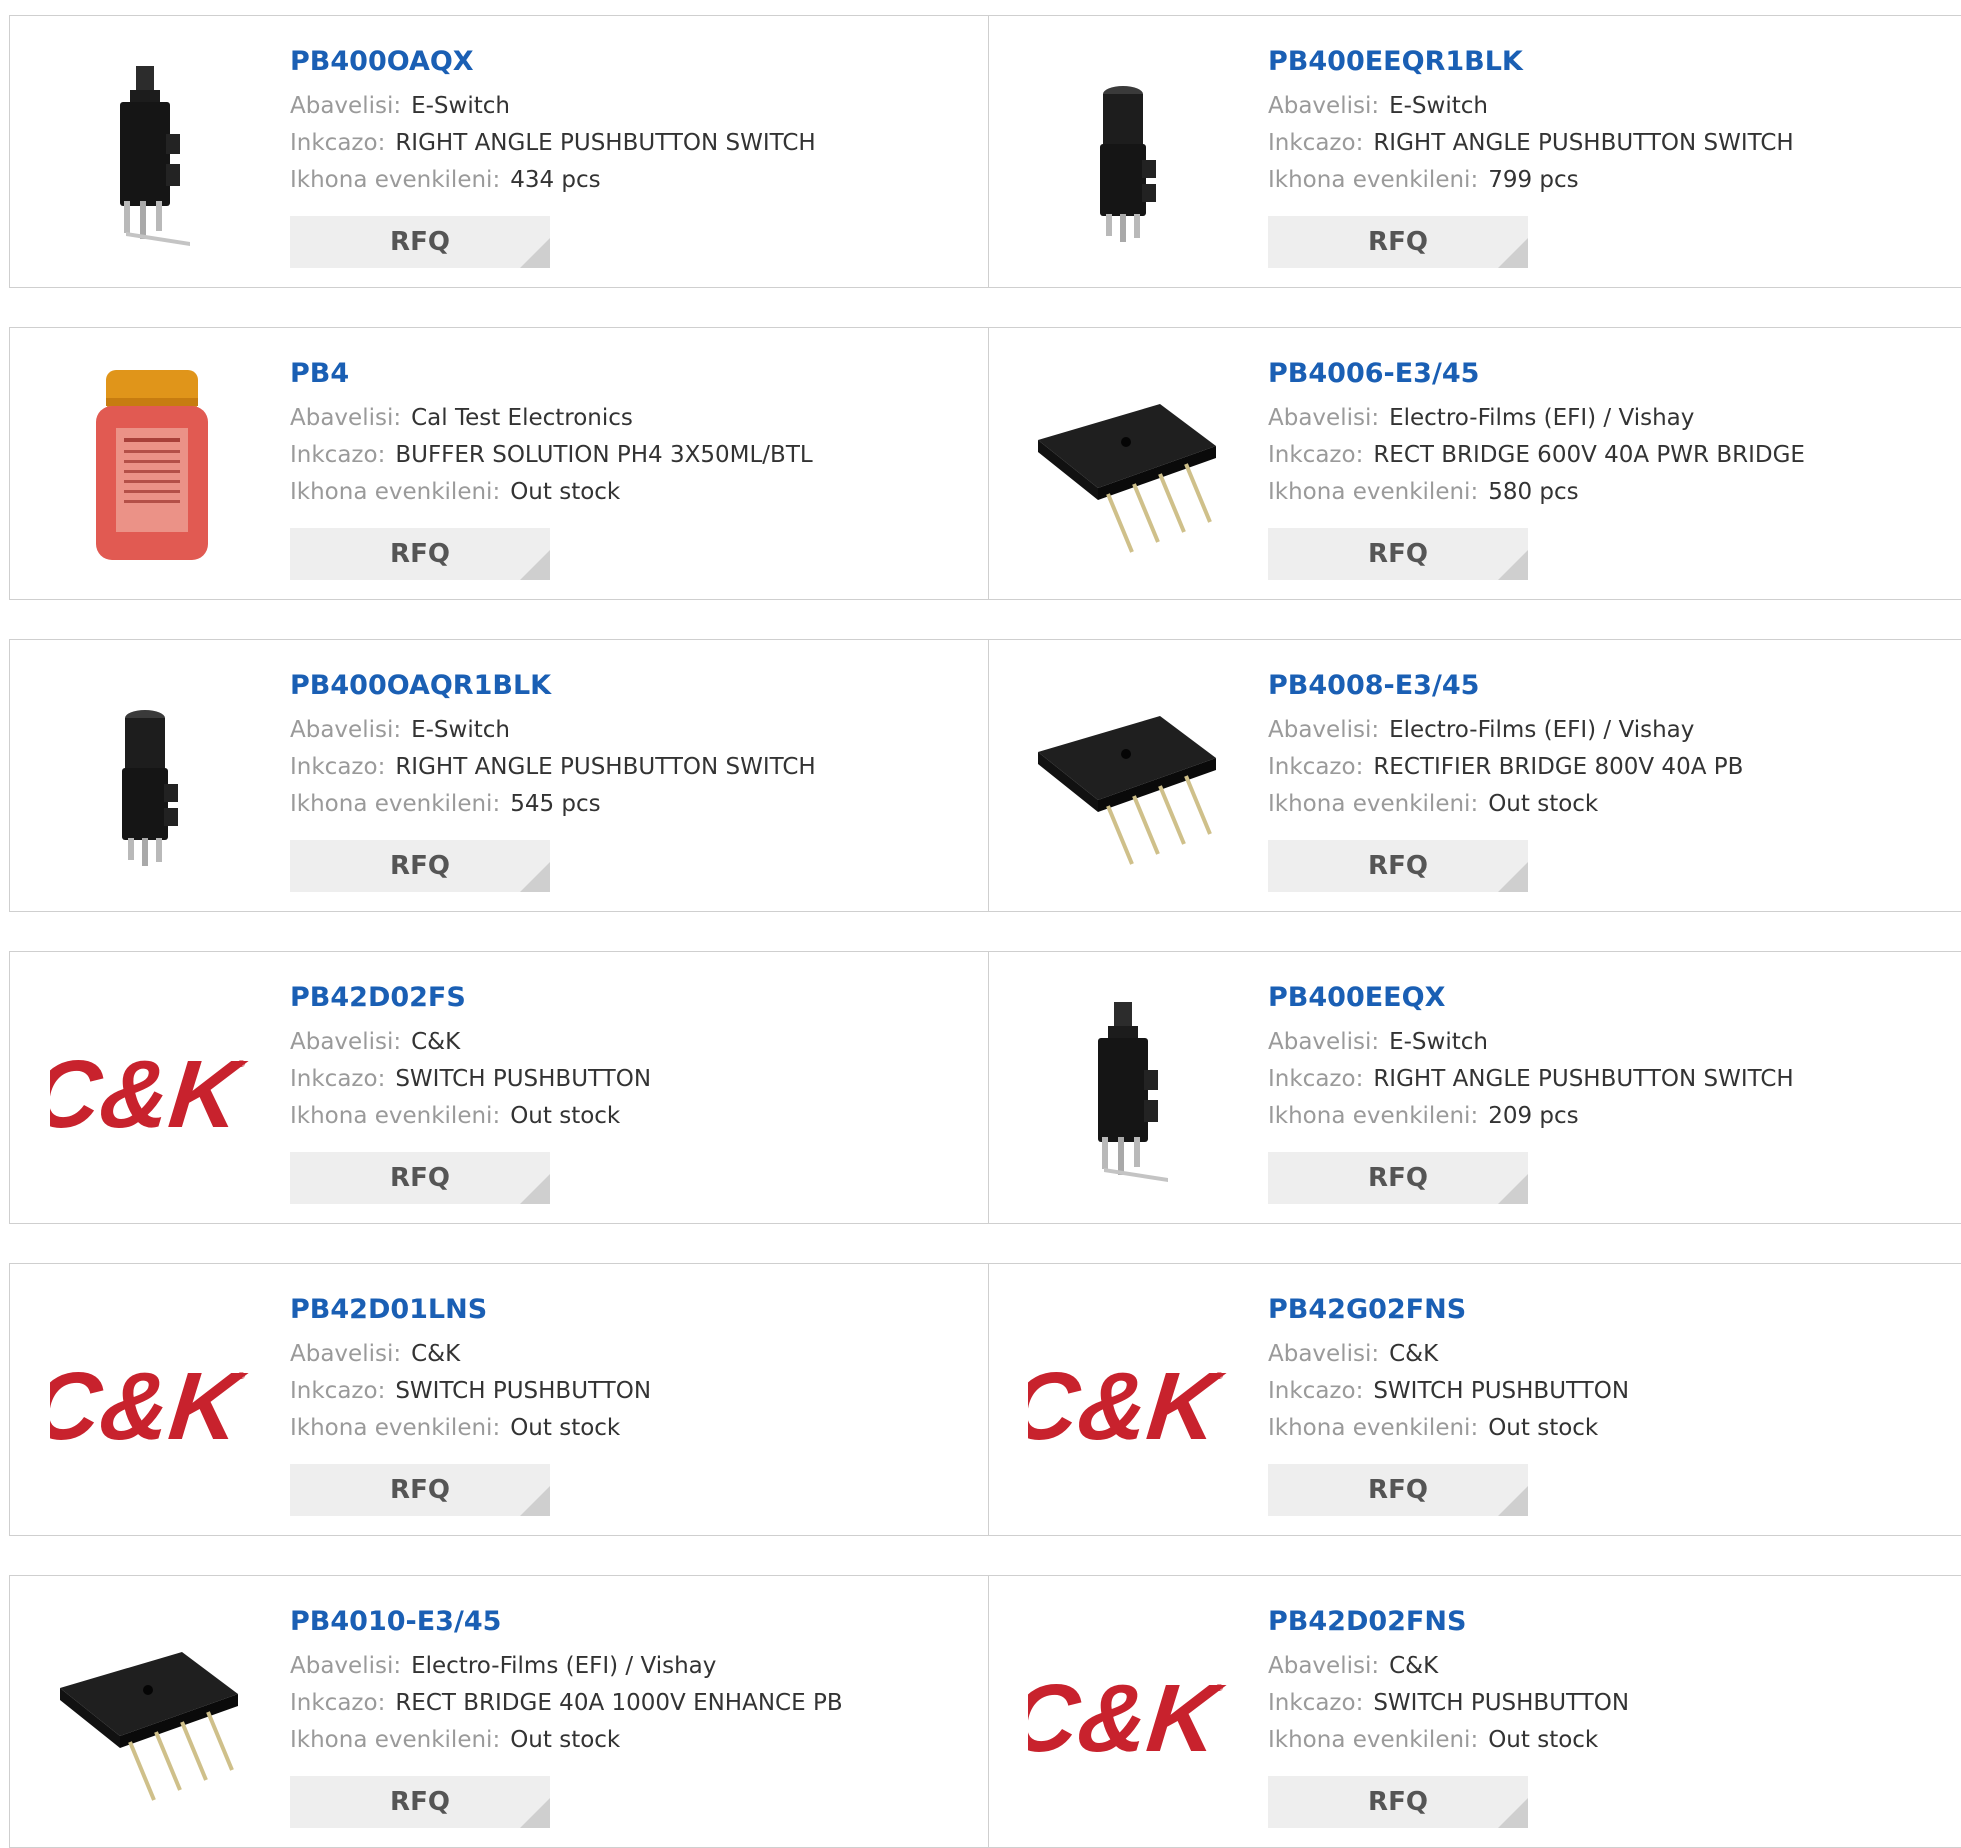  What do you see at coordinates (1448, 1622) in the screenshot?
I see `product-title-link: PB42D02FNS` at bounding box center [1448, 1622].